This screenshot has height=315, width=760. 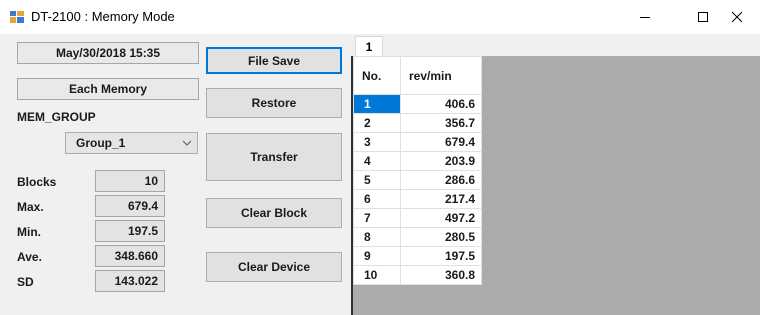 I want to click on table-row: 10 360.8, so click(x=417, y=275).